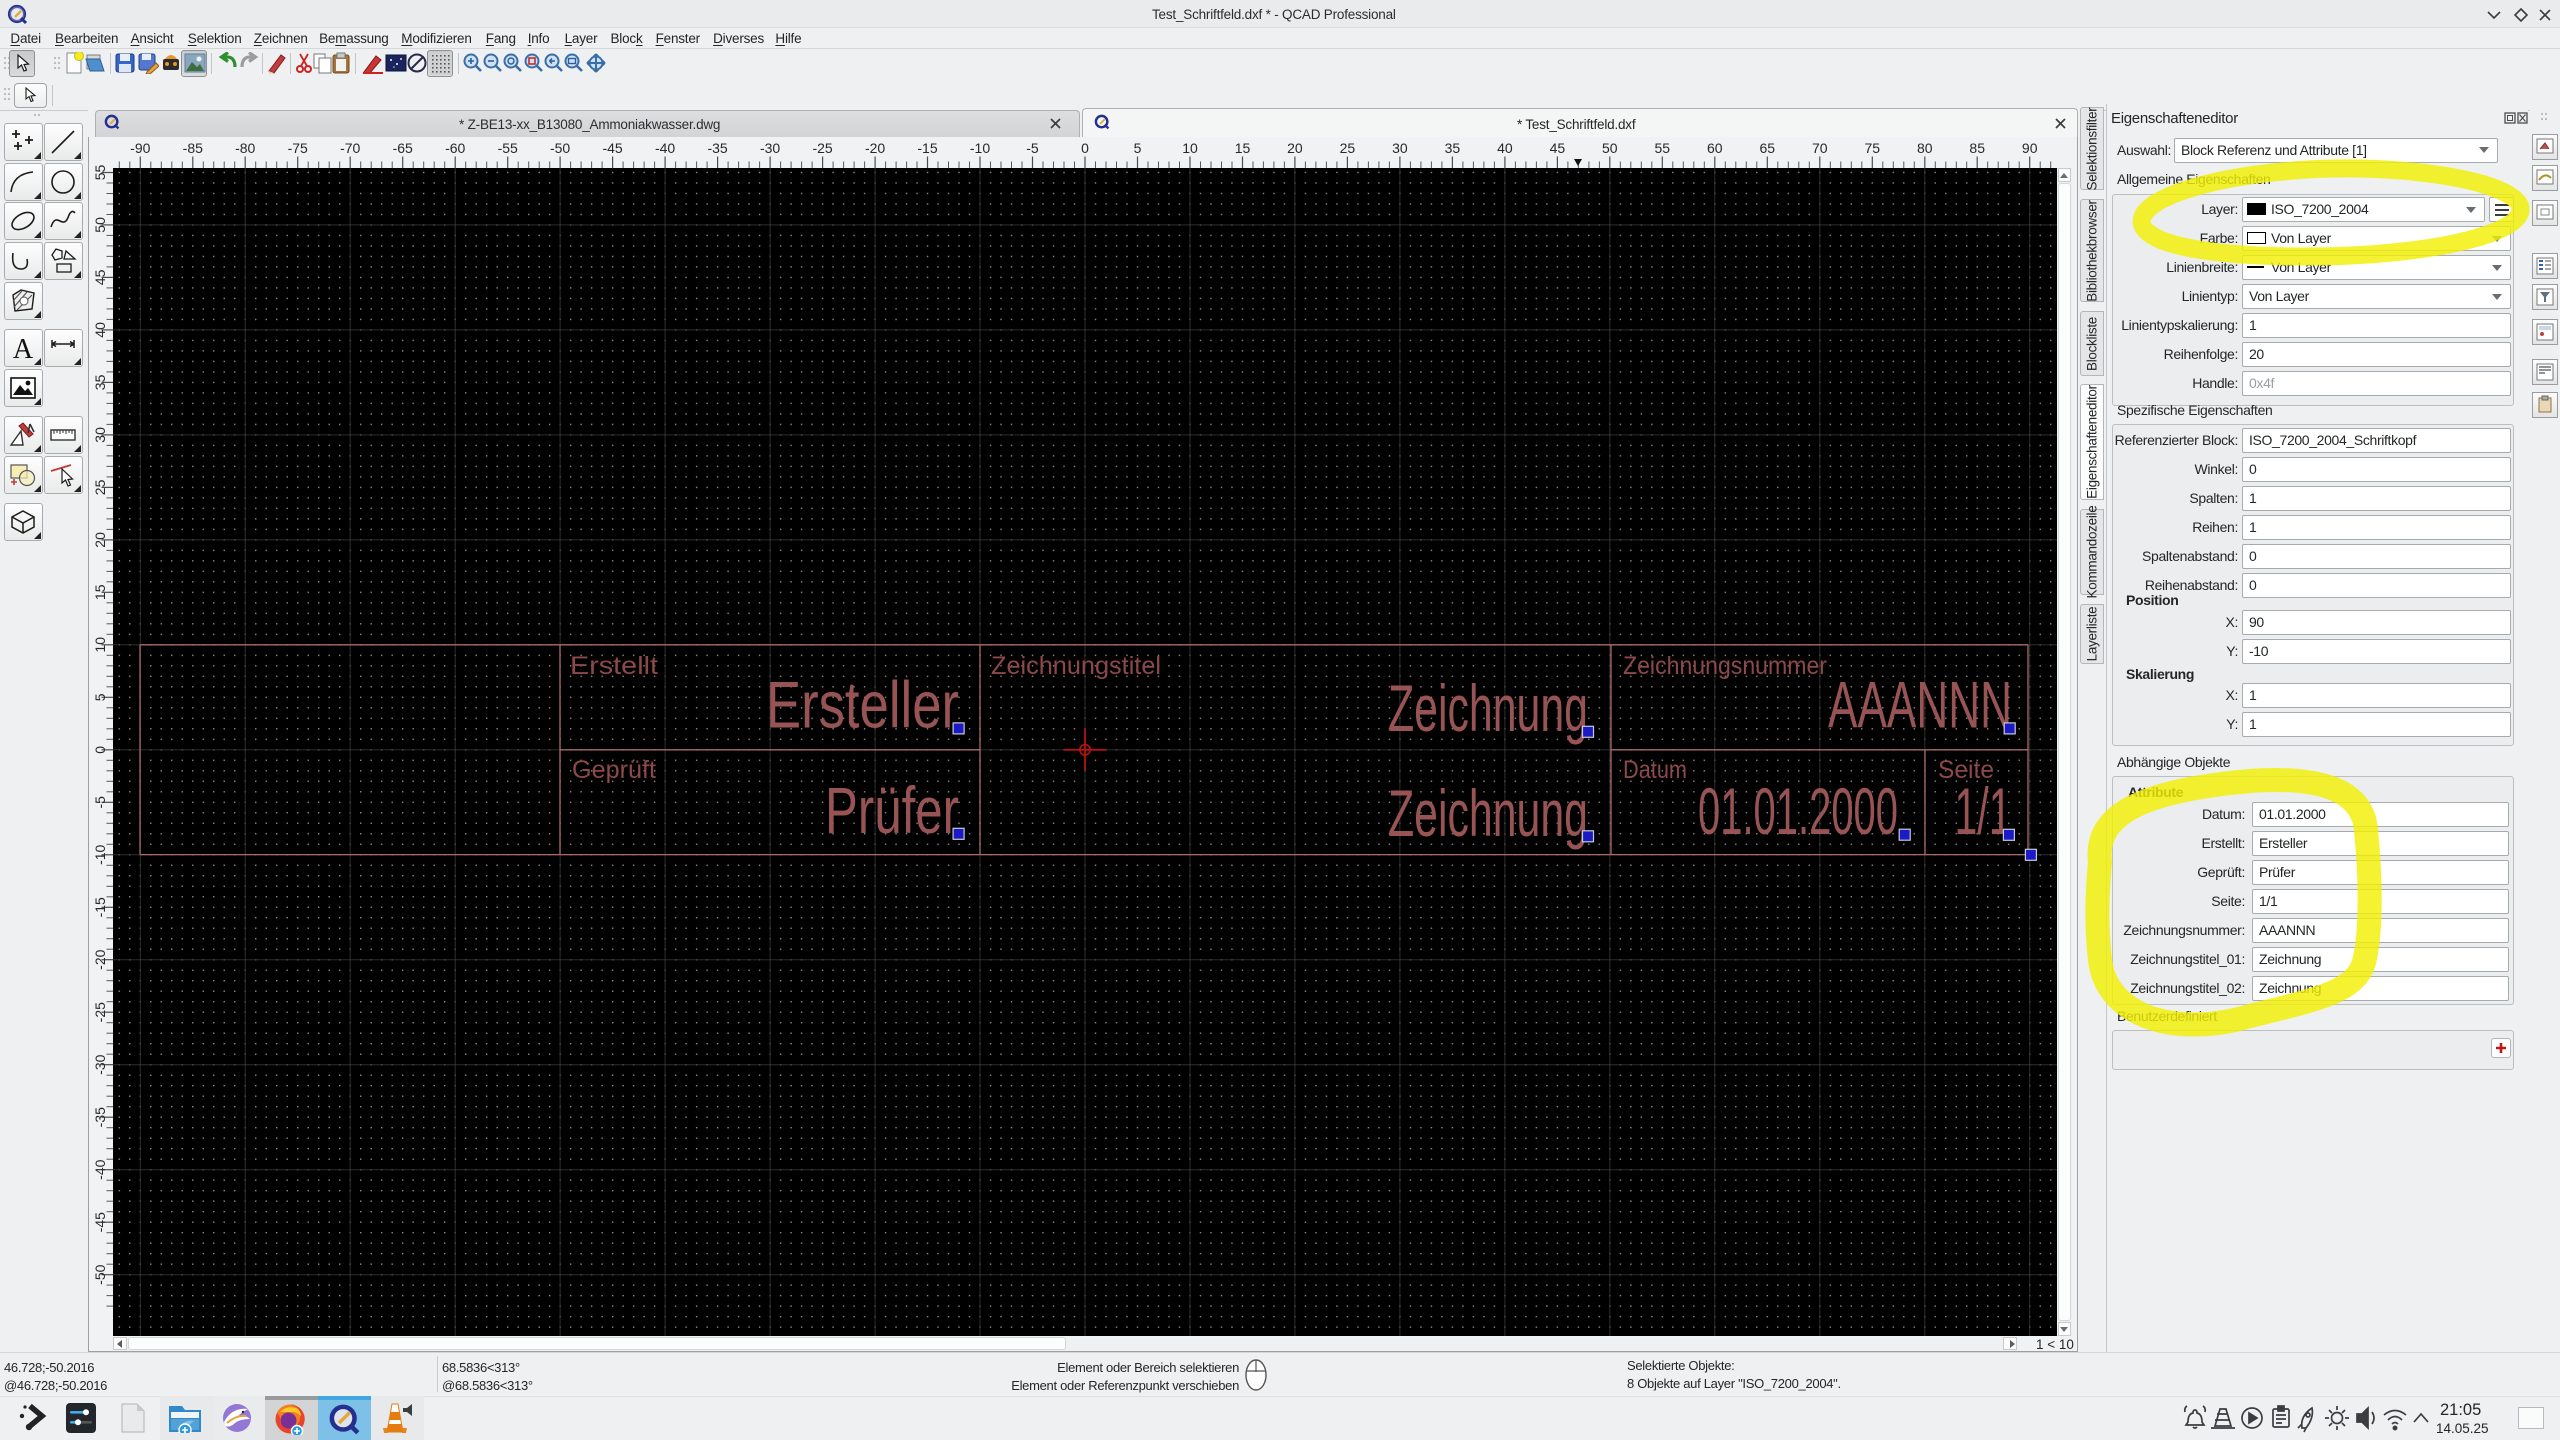 Image resolution: width=2560 pixels, height=1440 pixels. I want to click on svg-text: -65, so click(403, 148).